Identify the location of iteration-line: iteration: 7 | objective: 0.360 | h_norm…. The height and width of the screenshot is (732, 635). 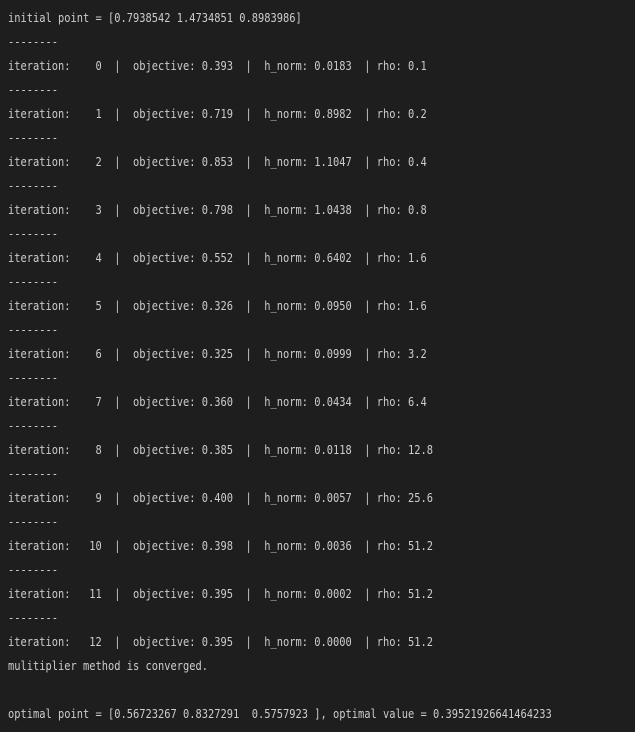
(217, 402).